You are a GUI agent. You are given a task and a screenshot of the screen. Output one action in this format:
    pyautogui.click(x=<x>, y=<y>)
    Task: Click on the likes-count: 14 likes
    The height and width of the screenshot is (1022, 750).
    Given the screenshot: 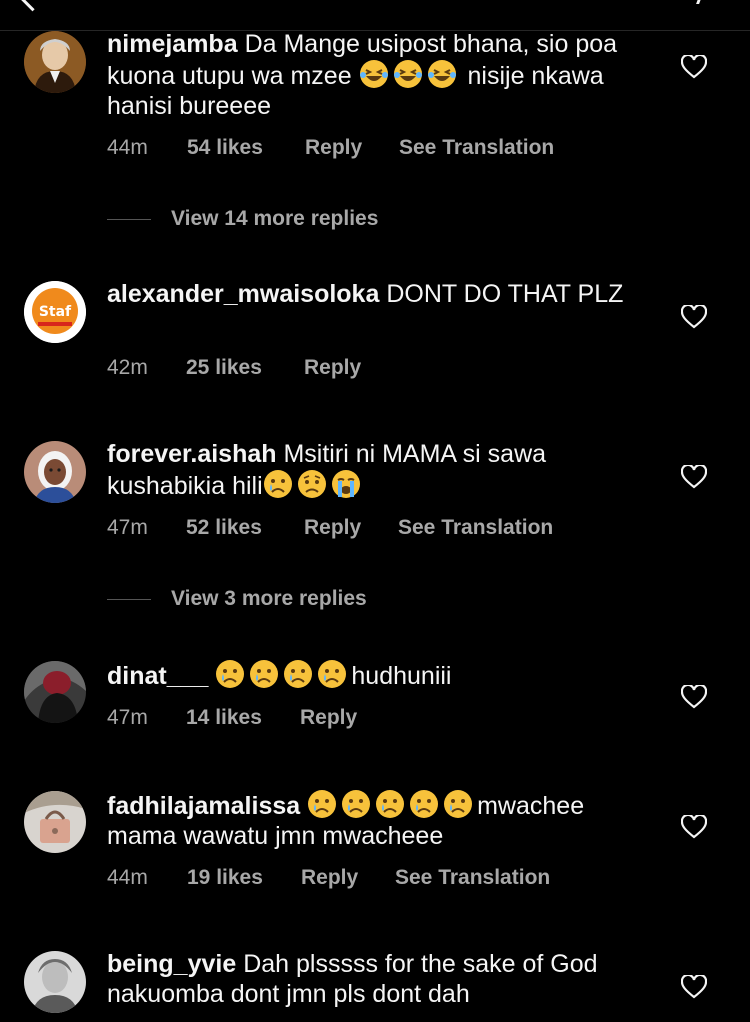 What is the action you would take?
    pyautogui.click(x=243, y=718)
    